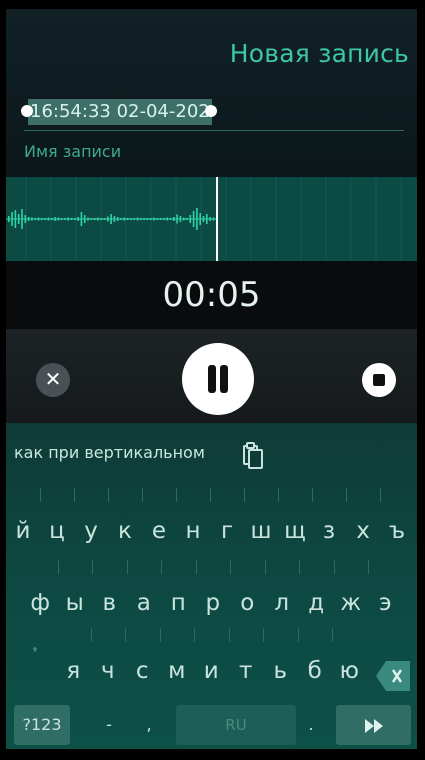  I want to click on keyboard-bottom-row: ?123 - , RU ., so click(211, 727).